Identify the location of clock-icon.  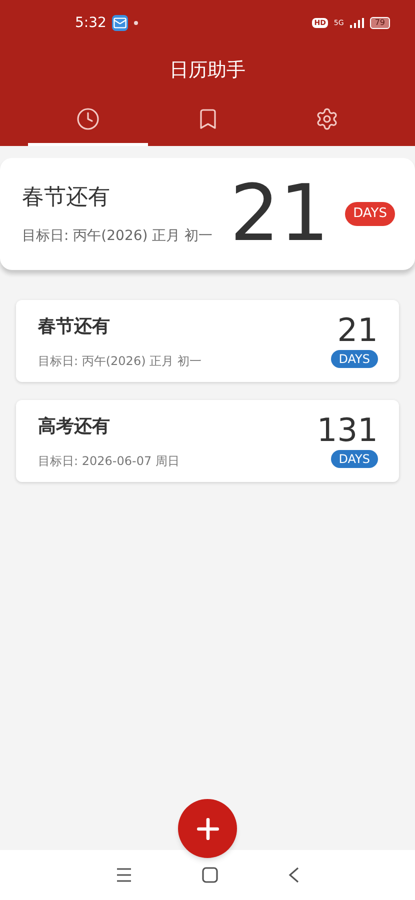
(88, 118).